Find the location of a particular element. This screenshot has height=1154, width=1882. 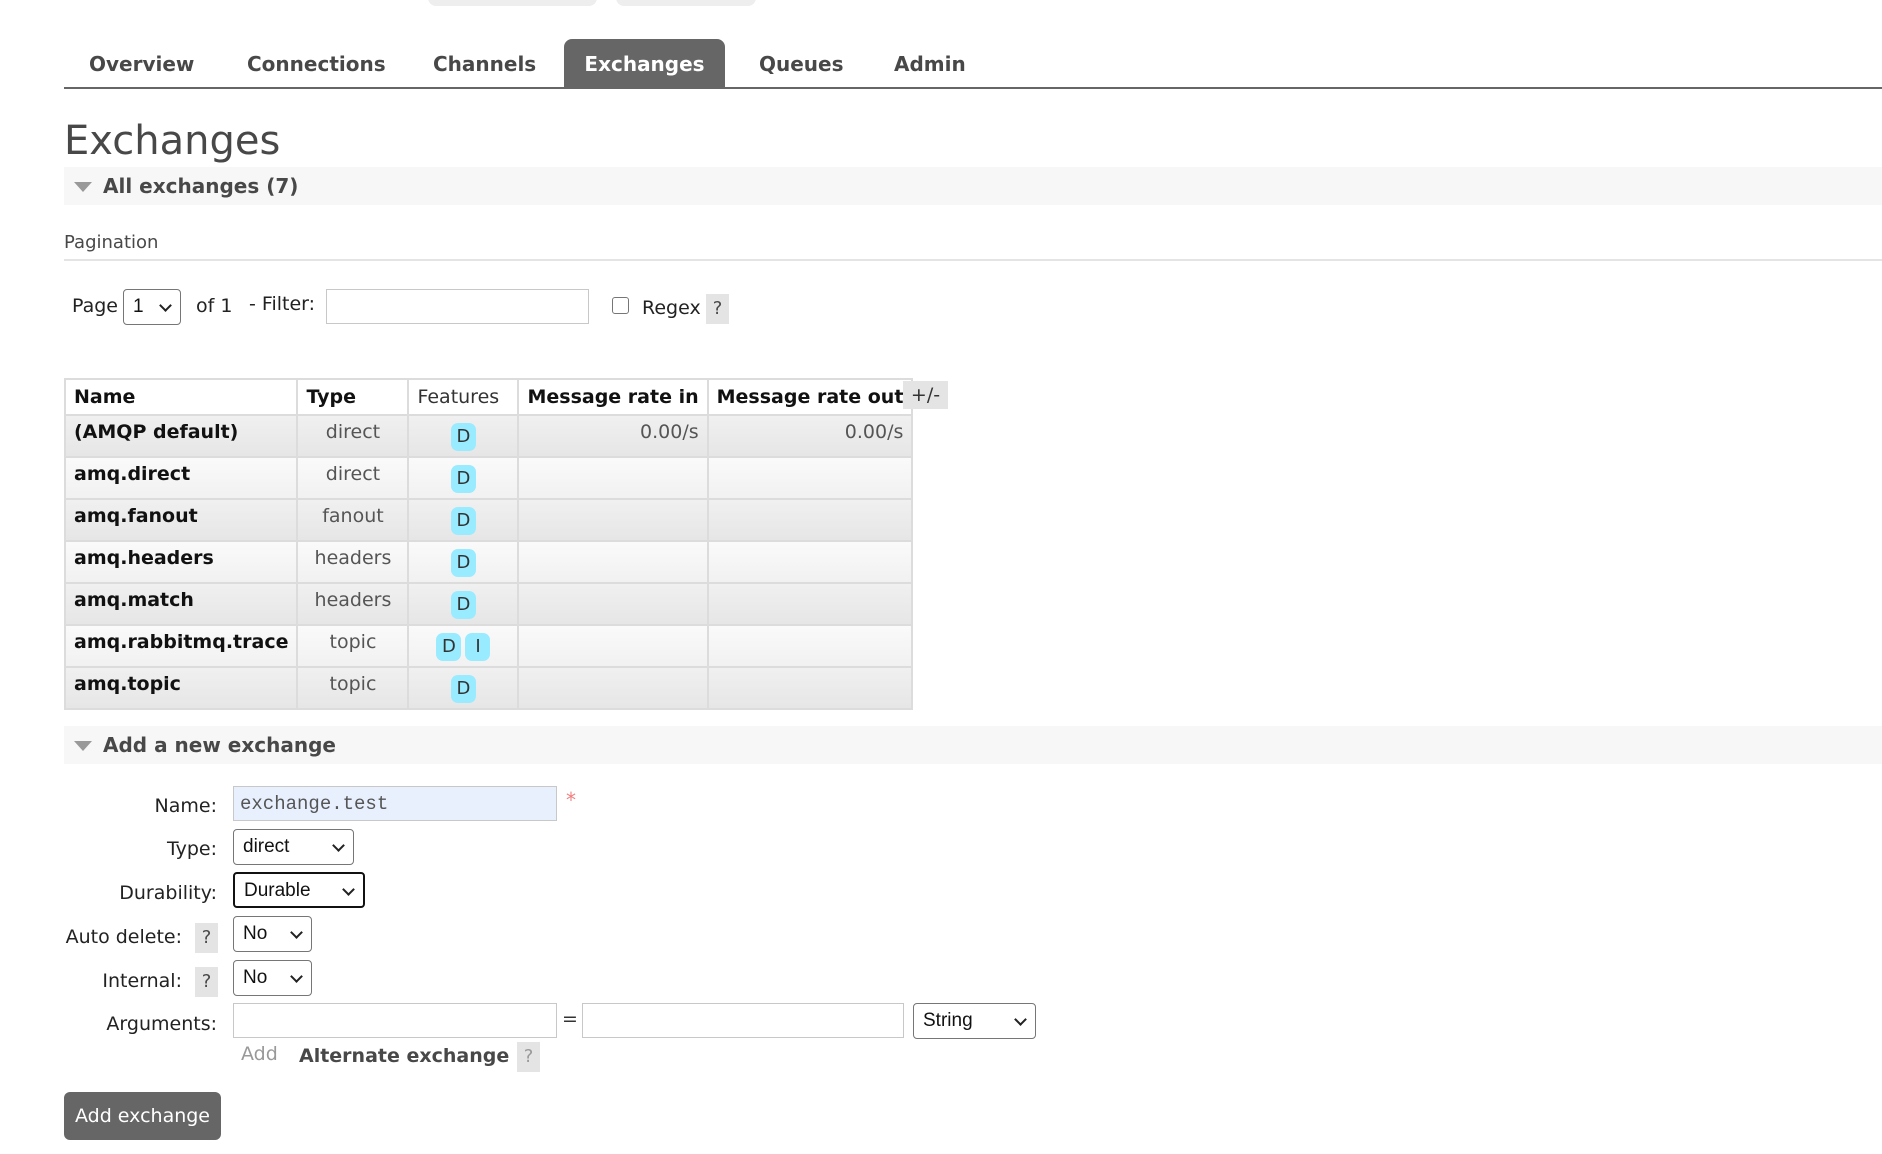

column-header-name: Name is located at coordinates (181, 397).